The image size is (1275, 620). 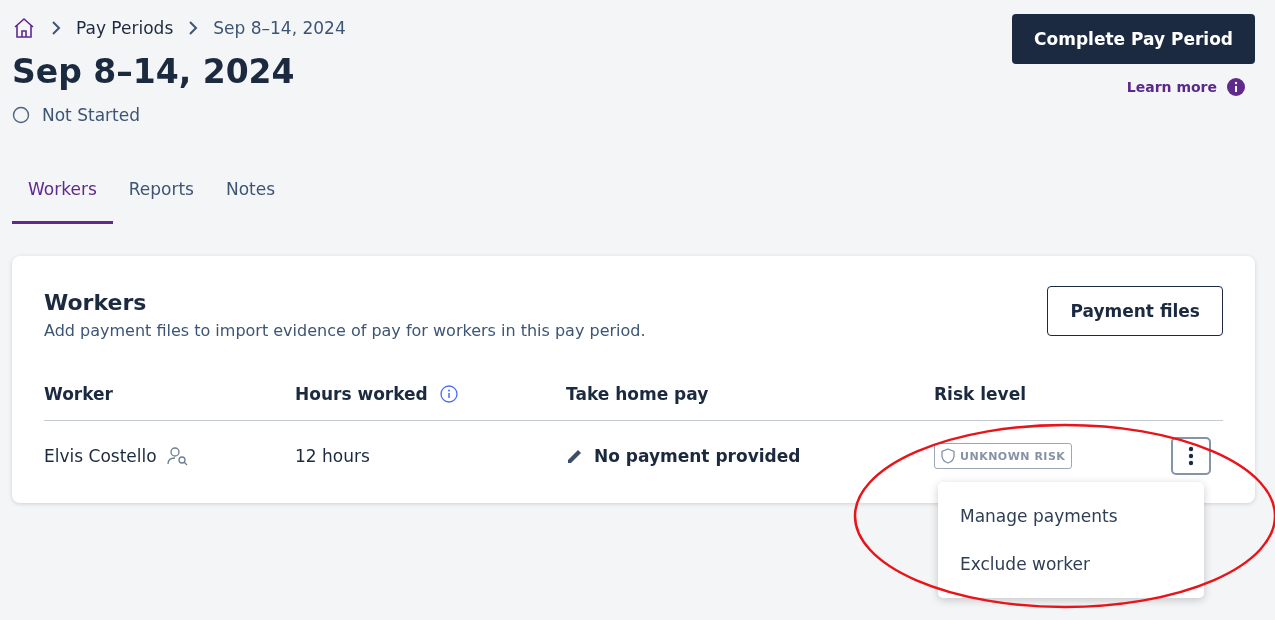 I want to click on card-title: Workers, so click(x=96, y=302).